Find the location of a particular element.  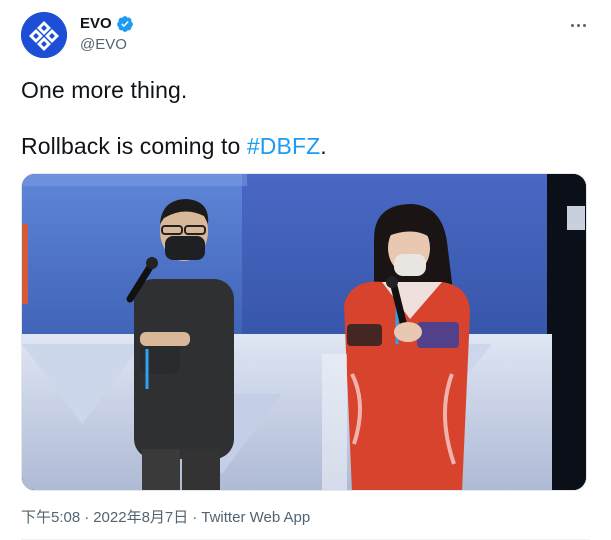

tweet-source: Twitter Web App is located at coordinates (255, 518).